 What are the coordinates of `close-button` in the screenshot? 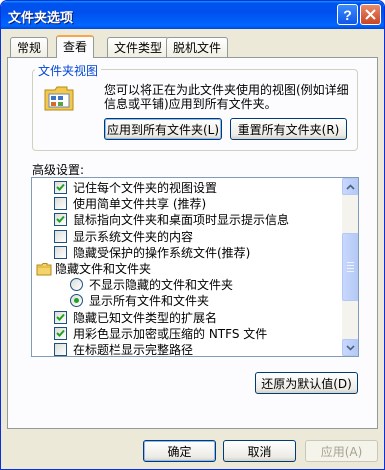 It's located at (370, 14).